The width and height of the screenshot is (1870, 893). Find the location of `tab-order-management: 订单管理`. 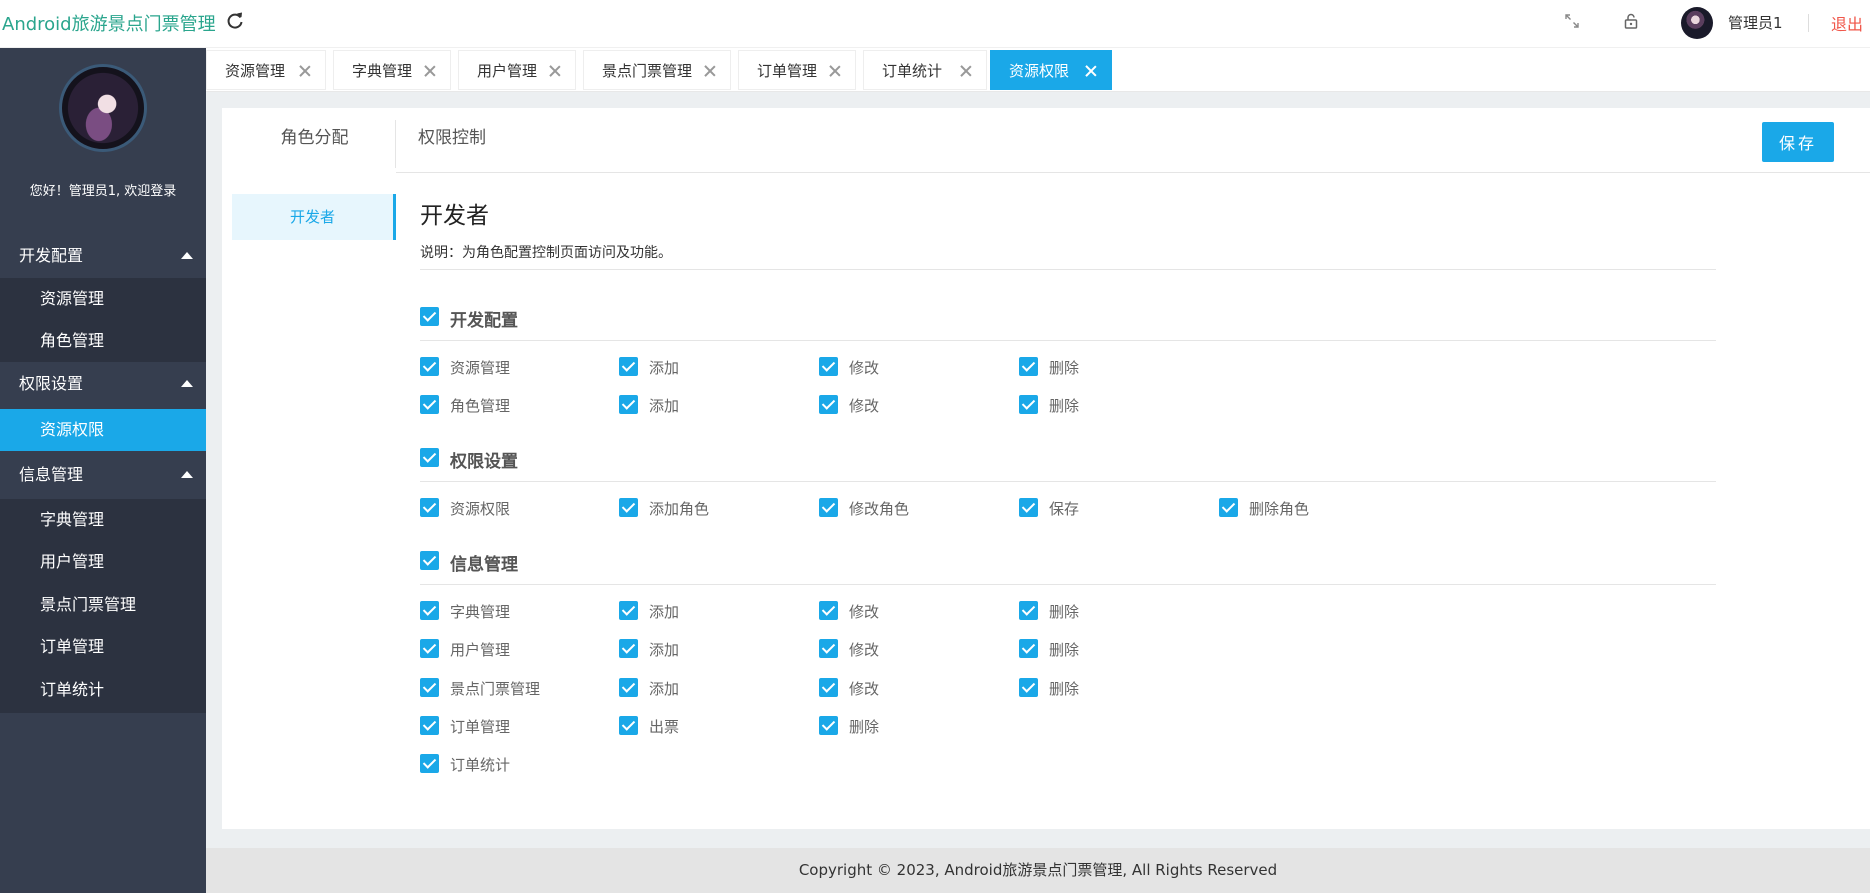

tab-order-management: 订单管理 is located at coordinates (797, 70).